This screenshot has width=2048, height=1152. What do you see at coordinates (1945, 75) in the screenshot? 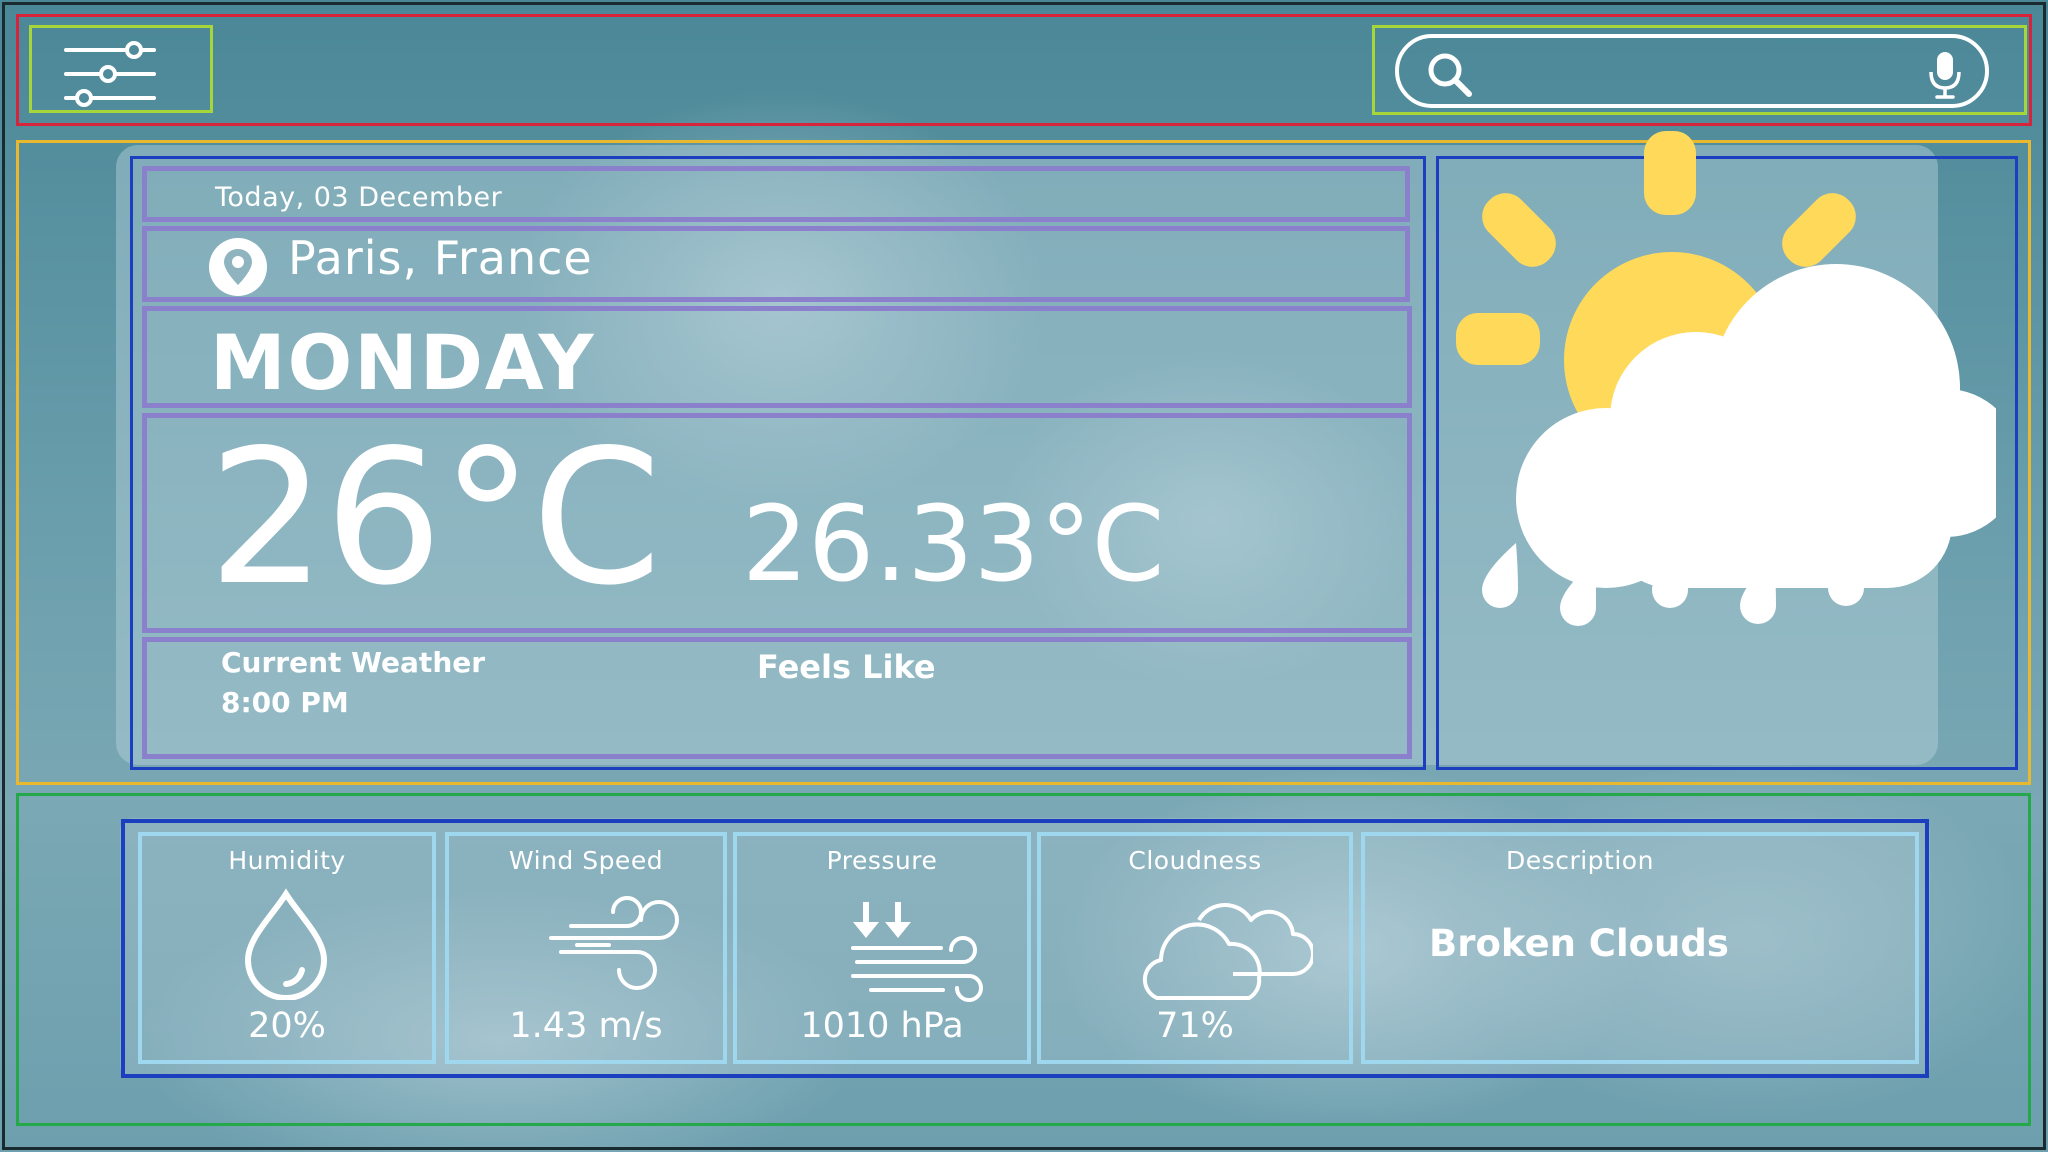
I see `microphone-icon` at bounding box center [1945, 75].